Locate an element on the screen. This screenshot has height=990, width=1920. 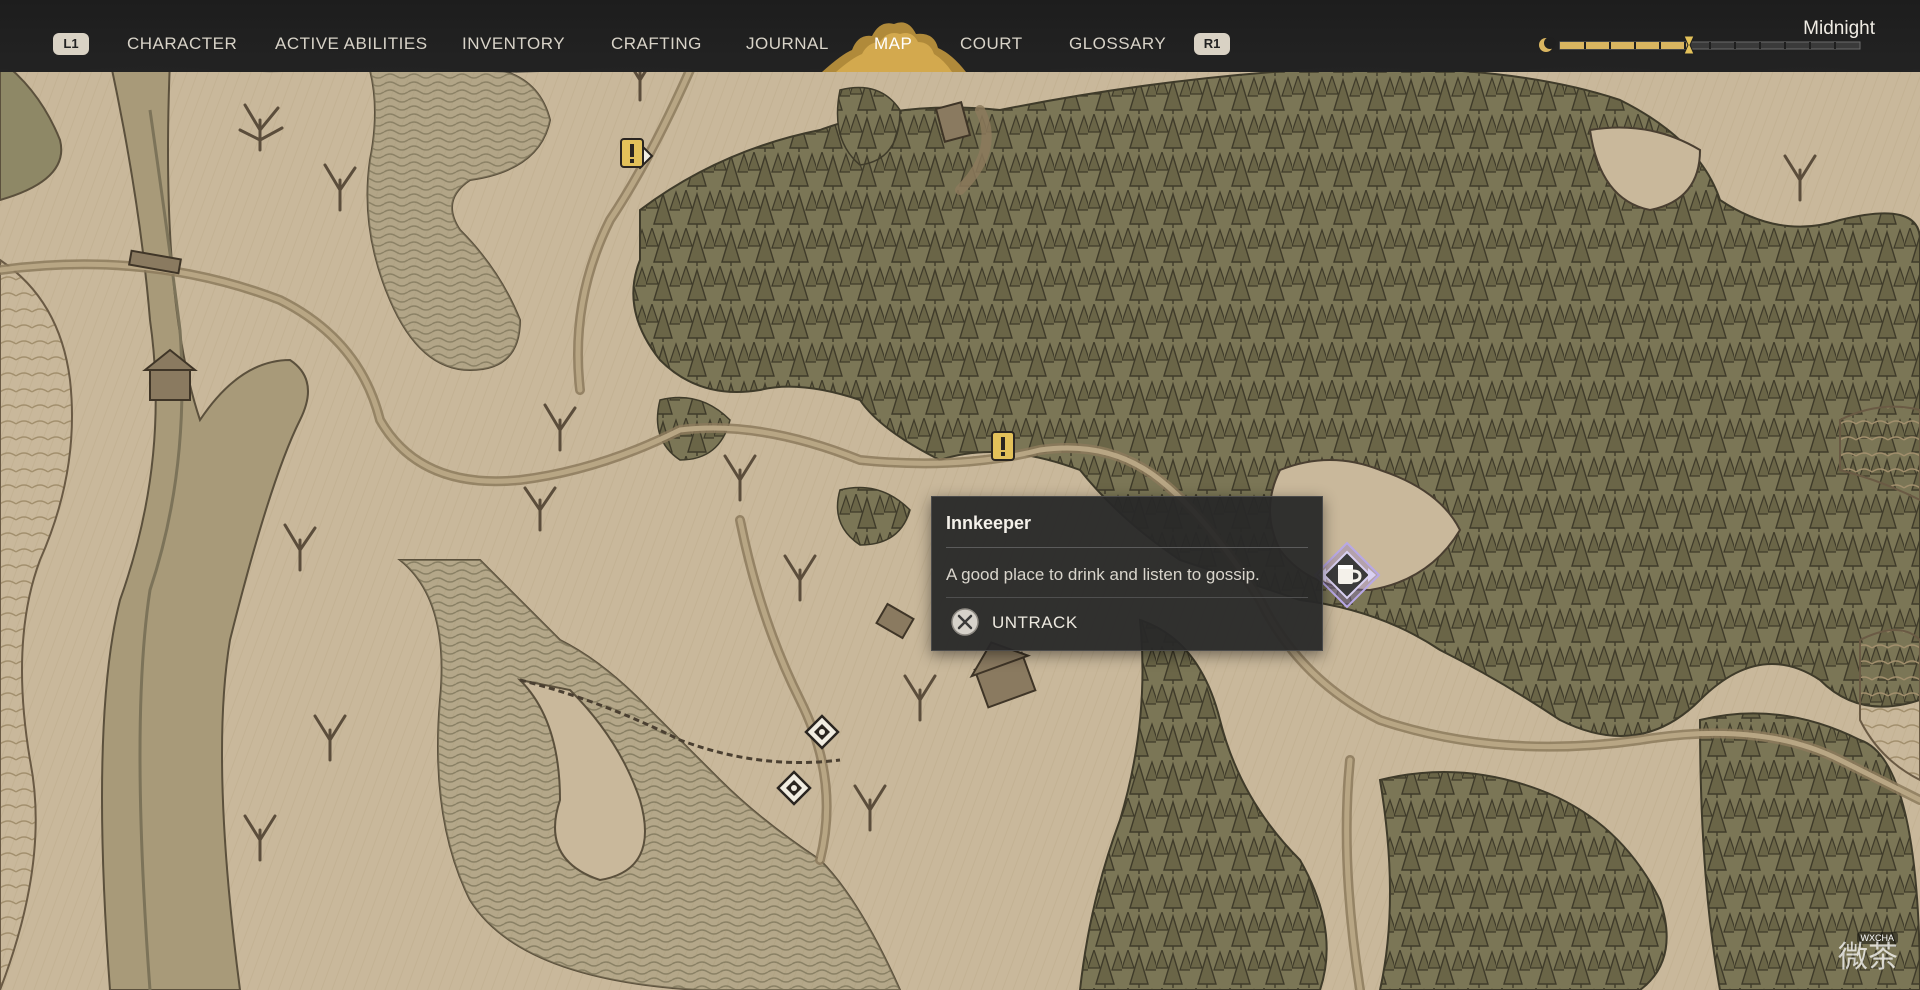
tab-glossary: GLOSSARY is located at coordinates (1117, 44).